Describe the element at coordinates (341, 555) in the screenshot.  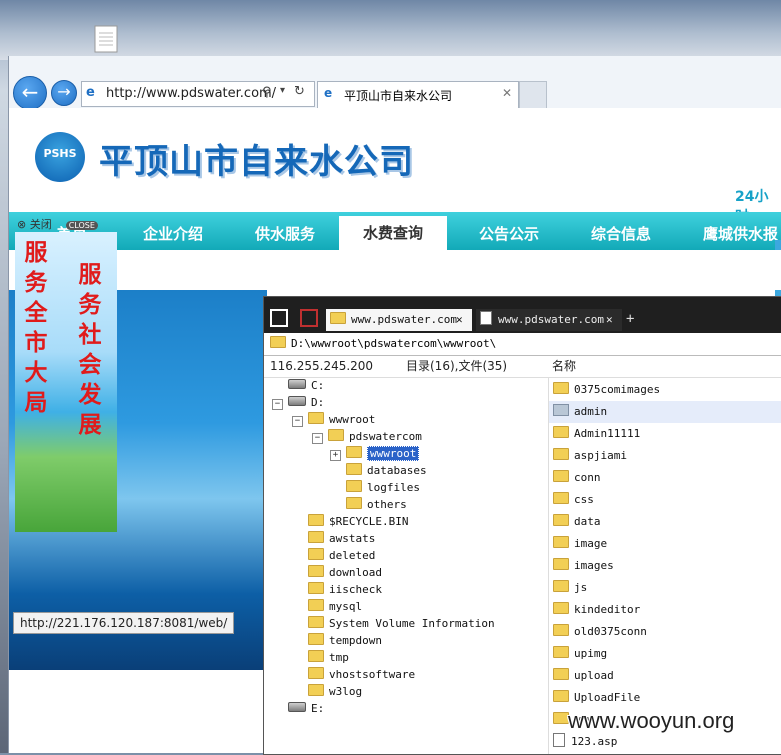
I see `tree-node: deleted` at that location.